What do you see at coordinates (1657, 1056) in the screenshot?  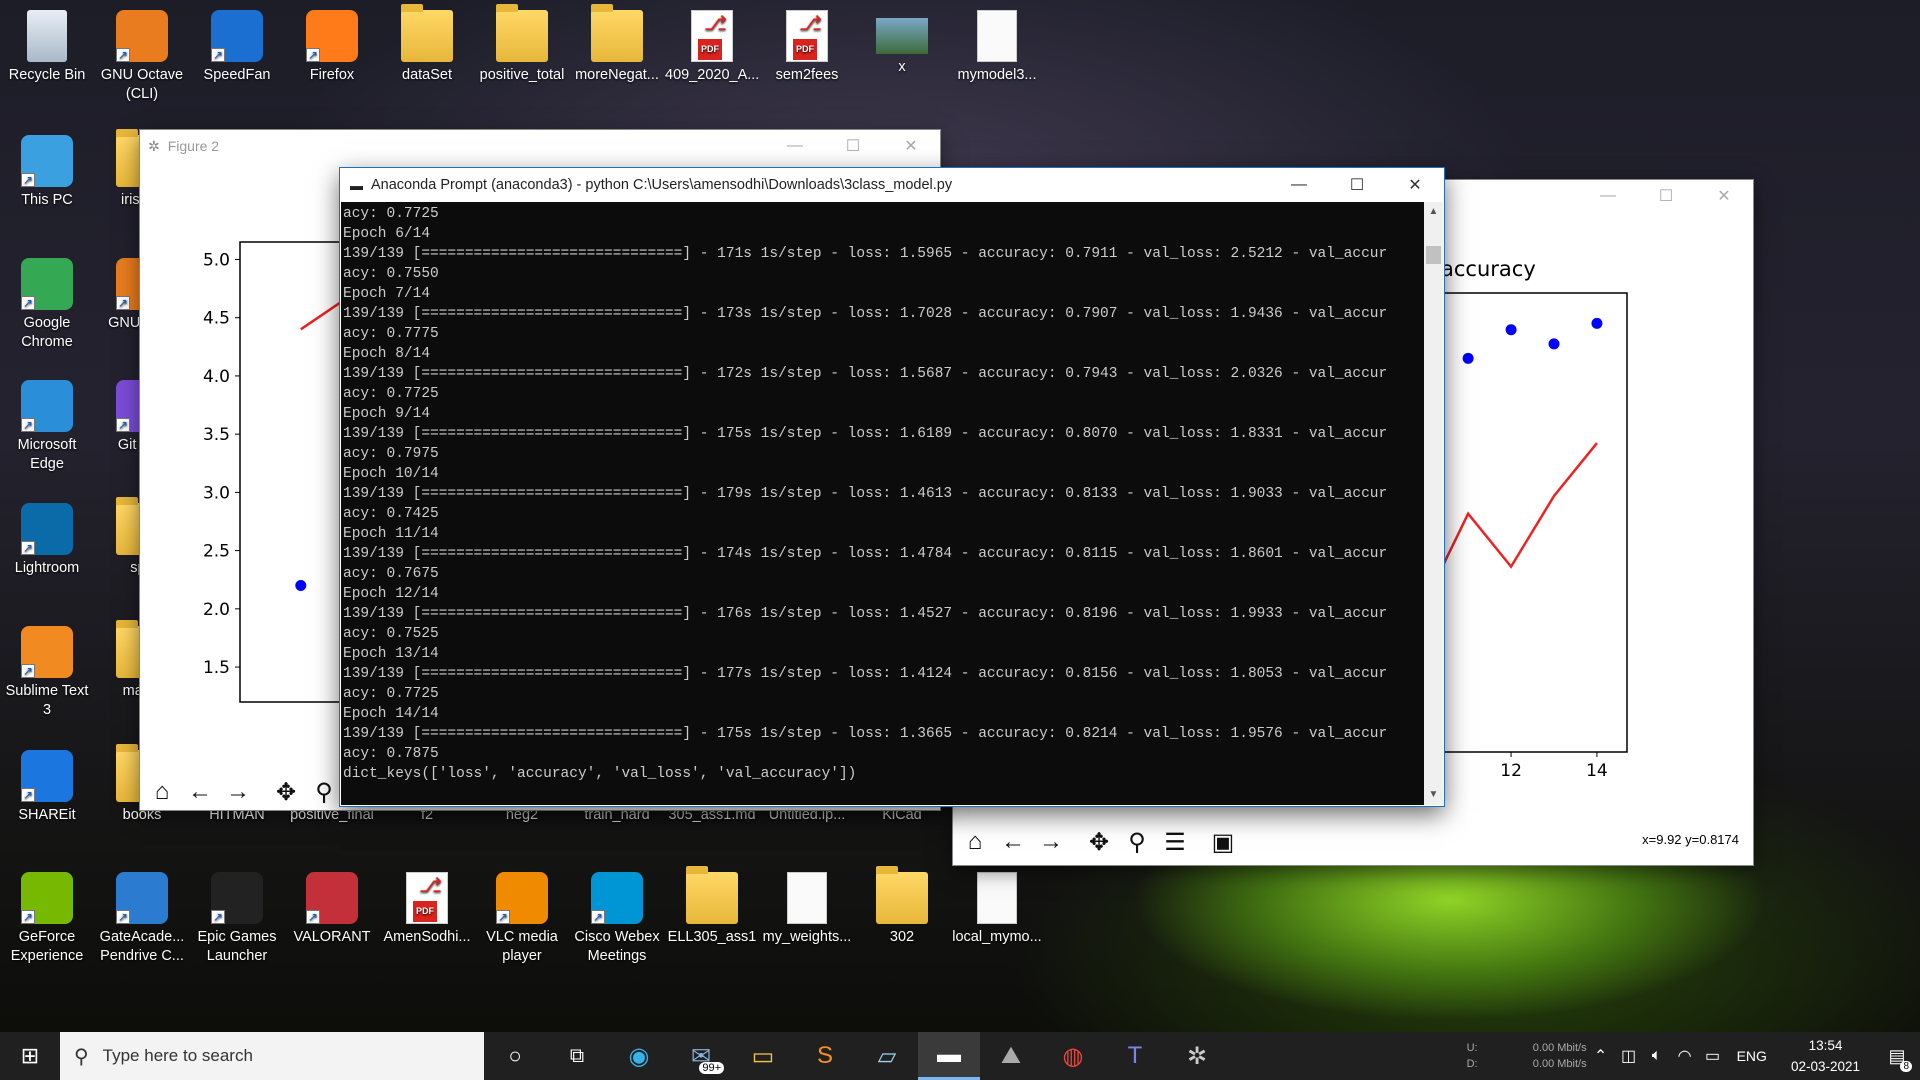 I see `volume-icon: 🔈︎` at bounding box center [1657, 1056].